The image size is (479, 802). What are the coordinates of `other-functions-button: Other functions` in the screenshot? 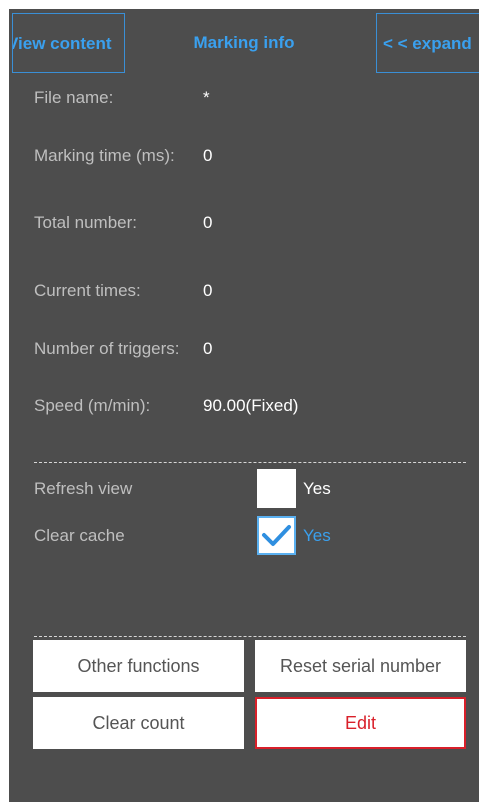 It's located at (138, 666).